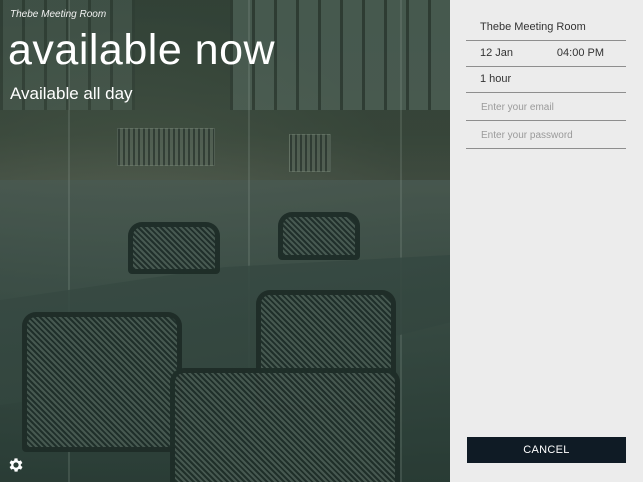 This screenshot has width=643, height=482. I want to click on email-field, so click(546, 107).